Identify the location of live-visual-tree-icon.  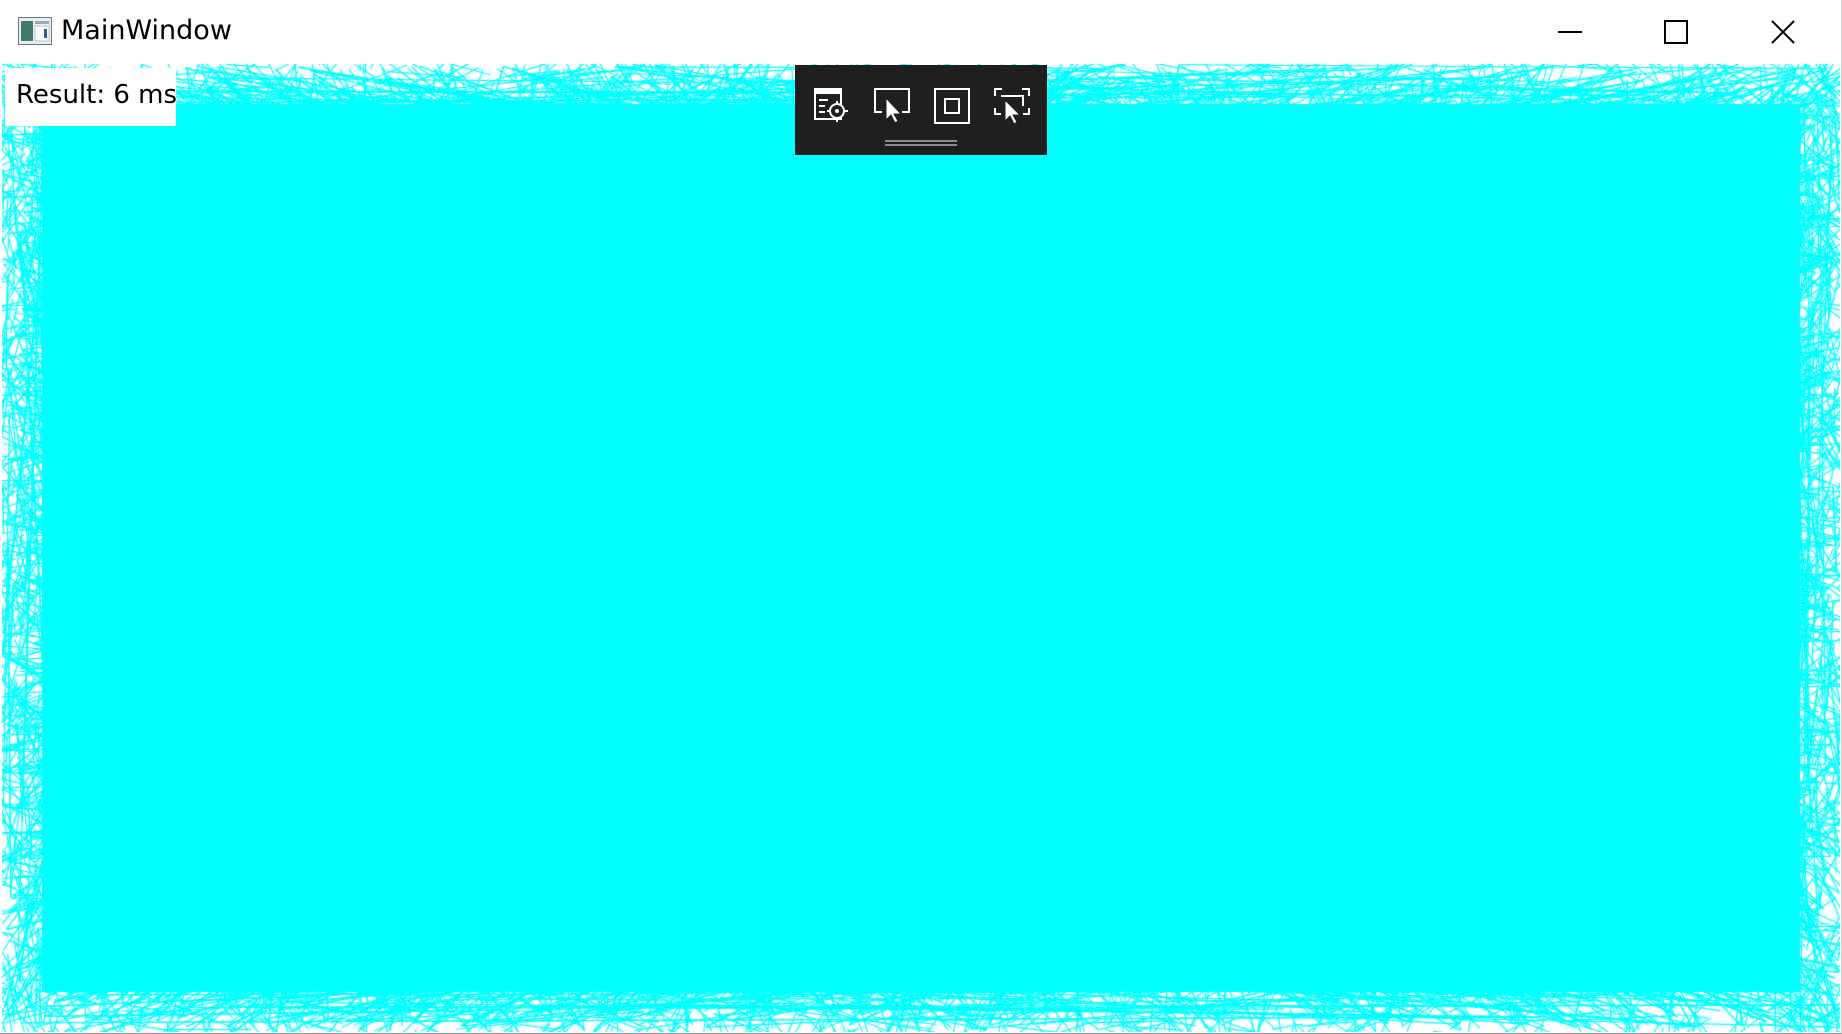
(831, 105).